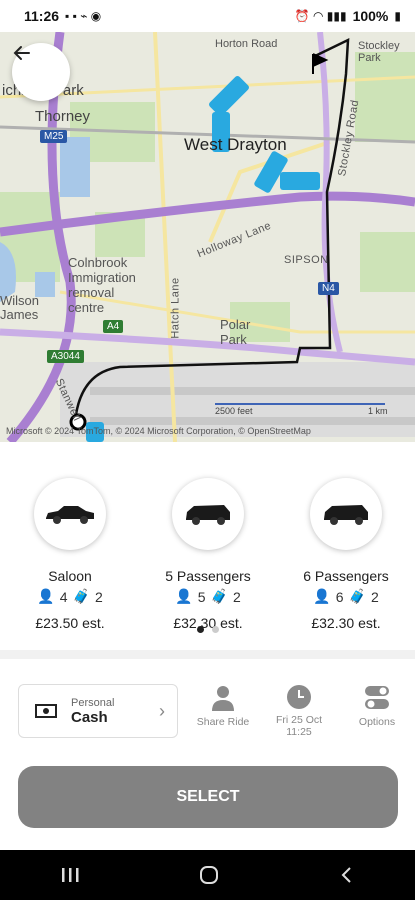  I want to click on share-ride-option: Share Ride, so click(223, 706).